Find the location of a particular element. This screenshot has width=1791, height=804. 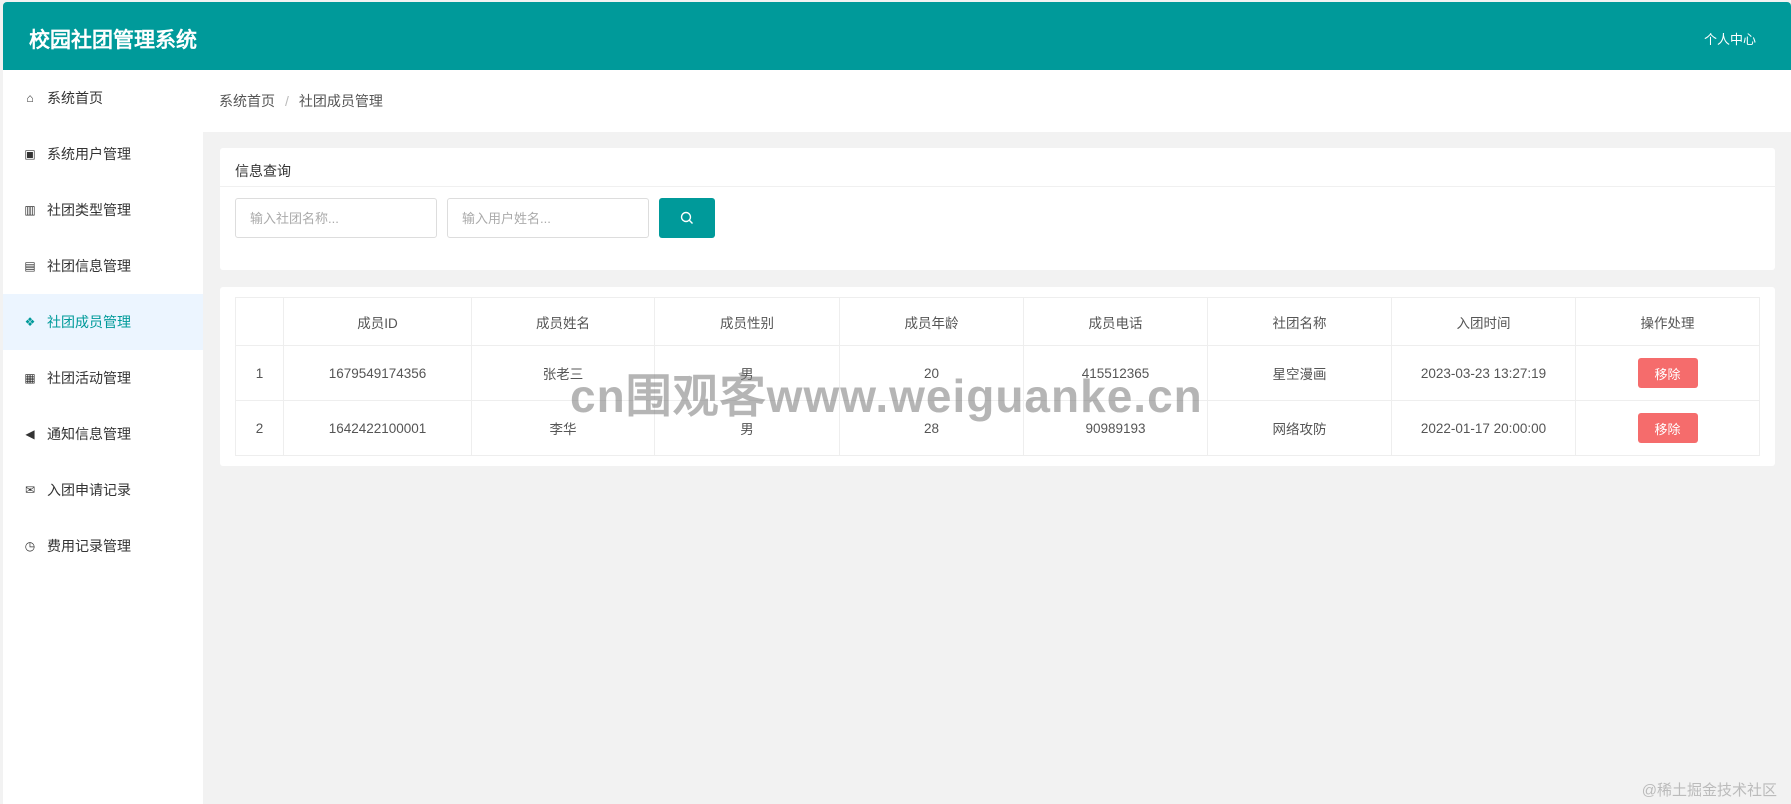

table-cell: 1 is located at coordinates (259, 373).